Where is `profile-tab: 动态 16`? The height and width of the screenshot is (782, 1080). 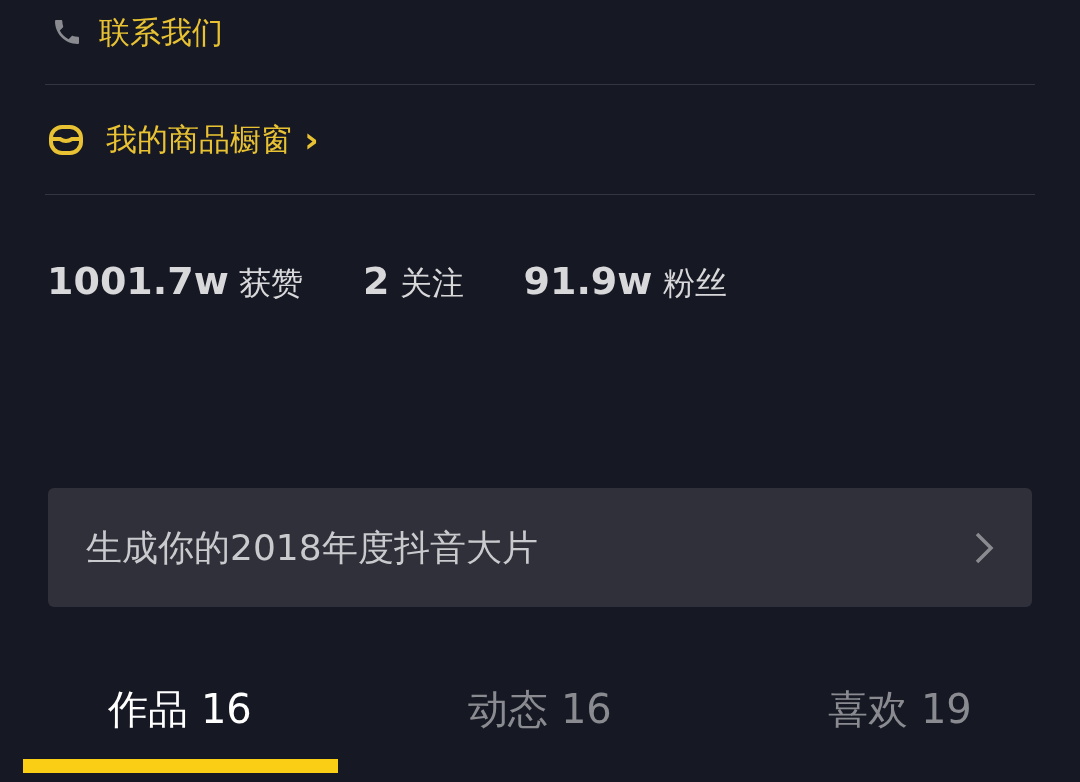 profile-tab: 动态 16 is located at coordinates (540, 709).